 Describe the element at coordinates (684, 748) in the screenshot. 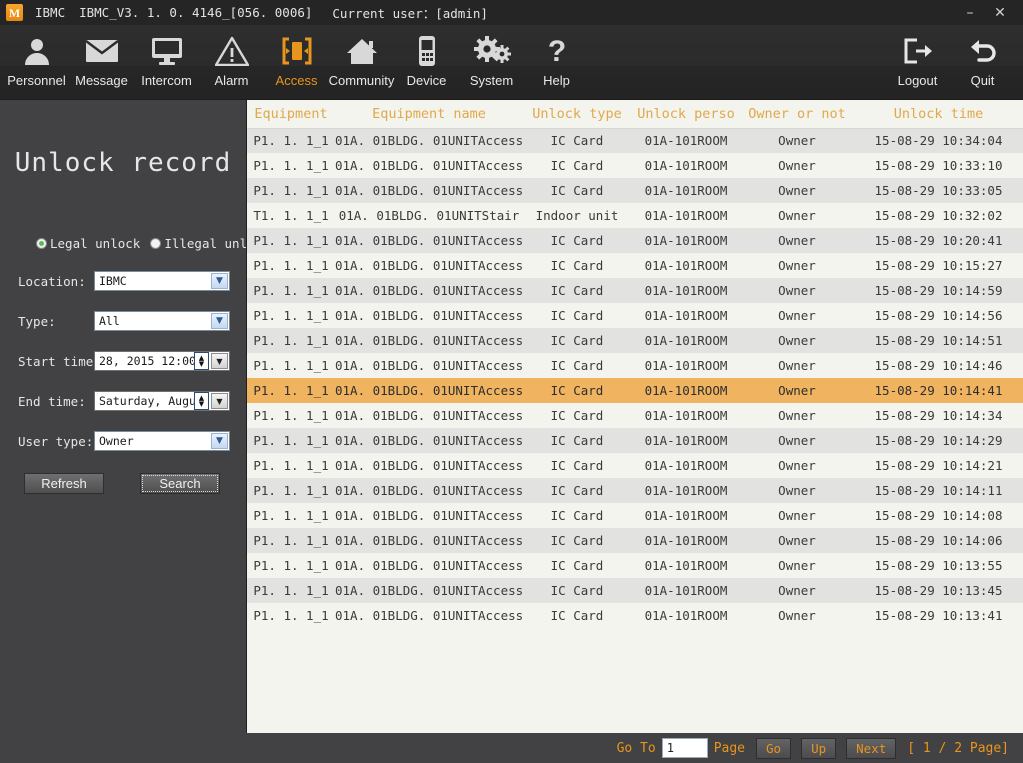

I see `page-number-input` at that location.